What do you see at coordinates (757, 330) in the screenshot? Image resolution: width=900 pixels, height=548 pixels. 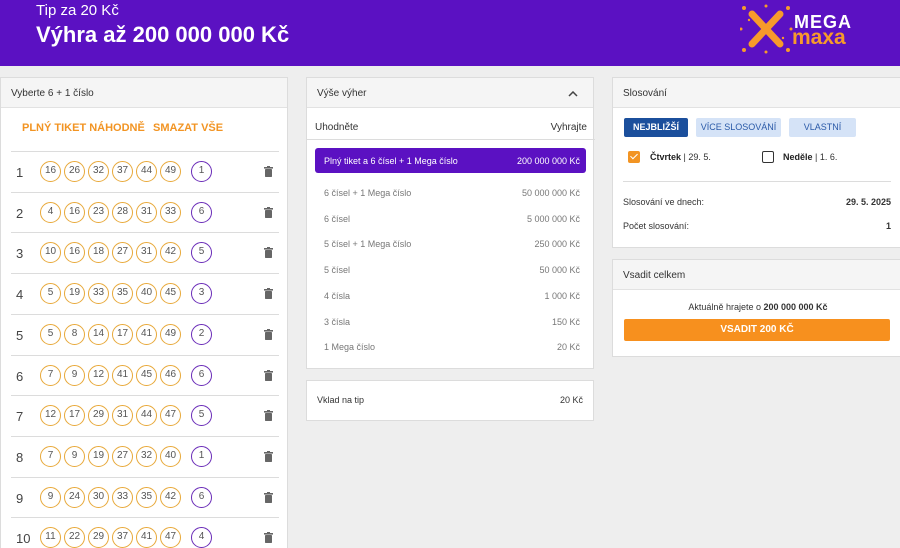 I see `place-bet-button: VSADIT 200 KČ` at bounding box center [757, 330].